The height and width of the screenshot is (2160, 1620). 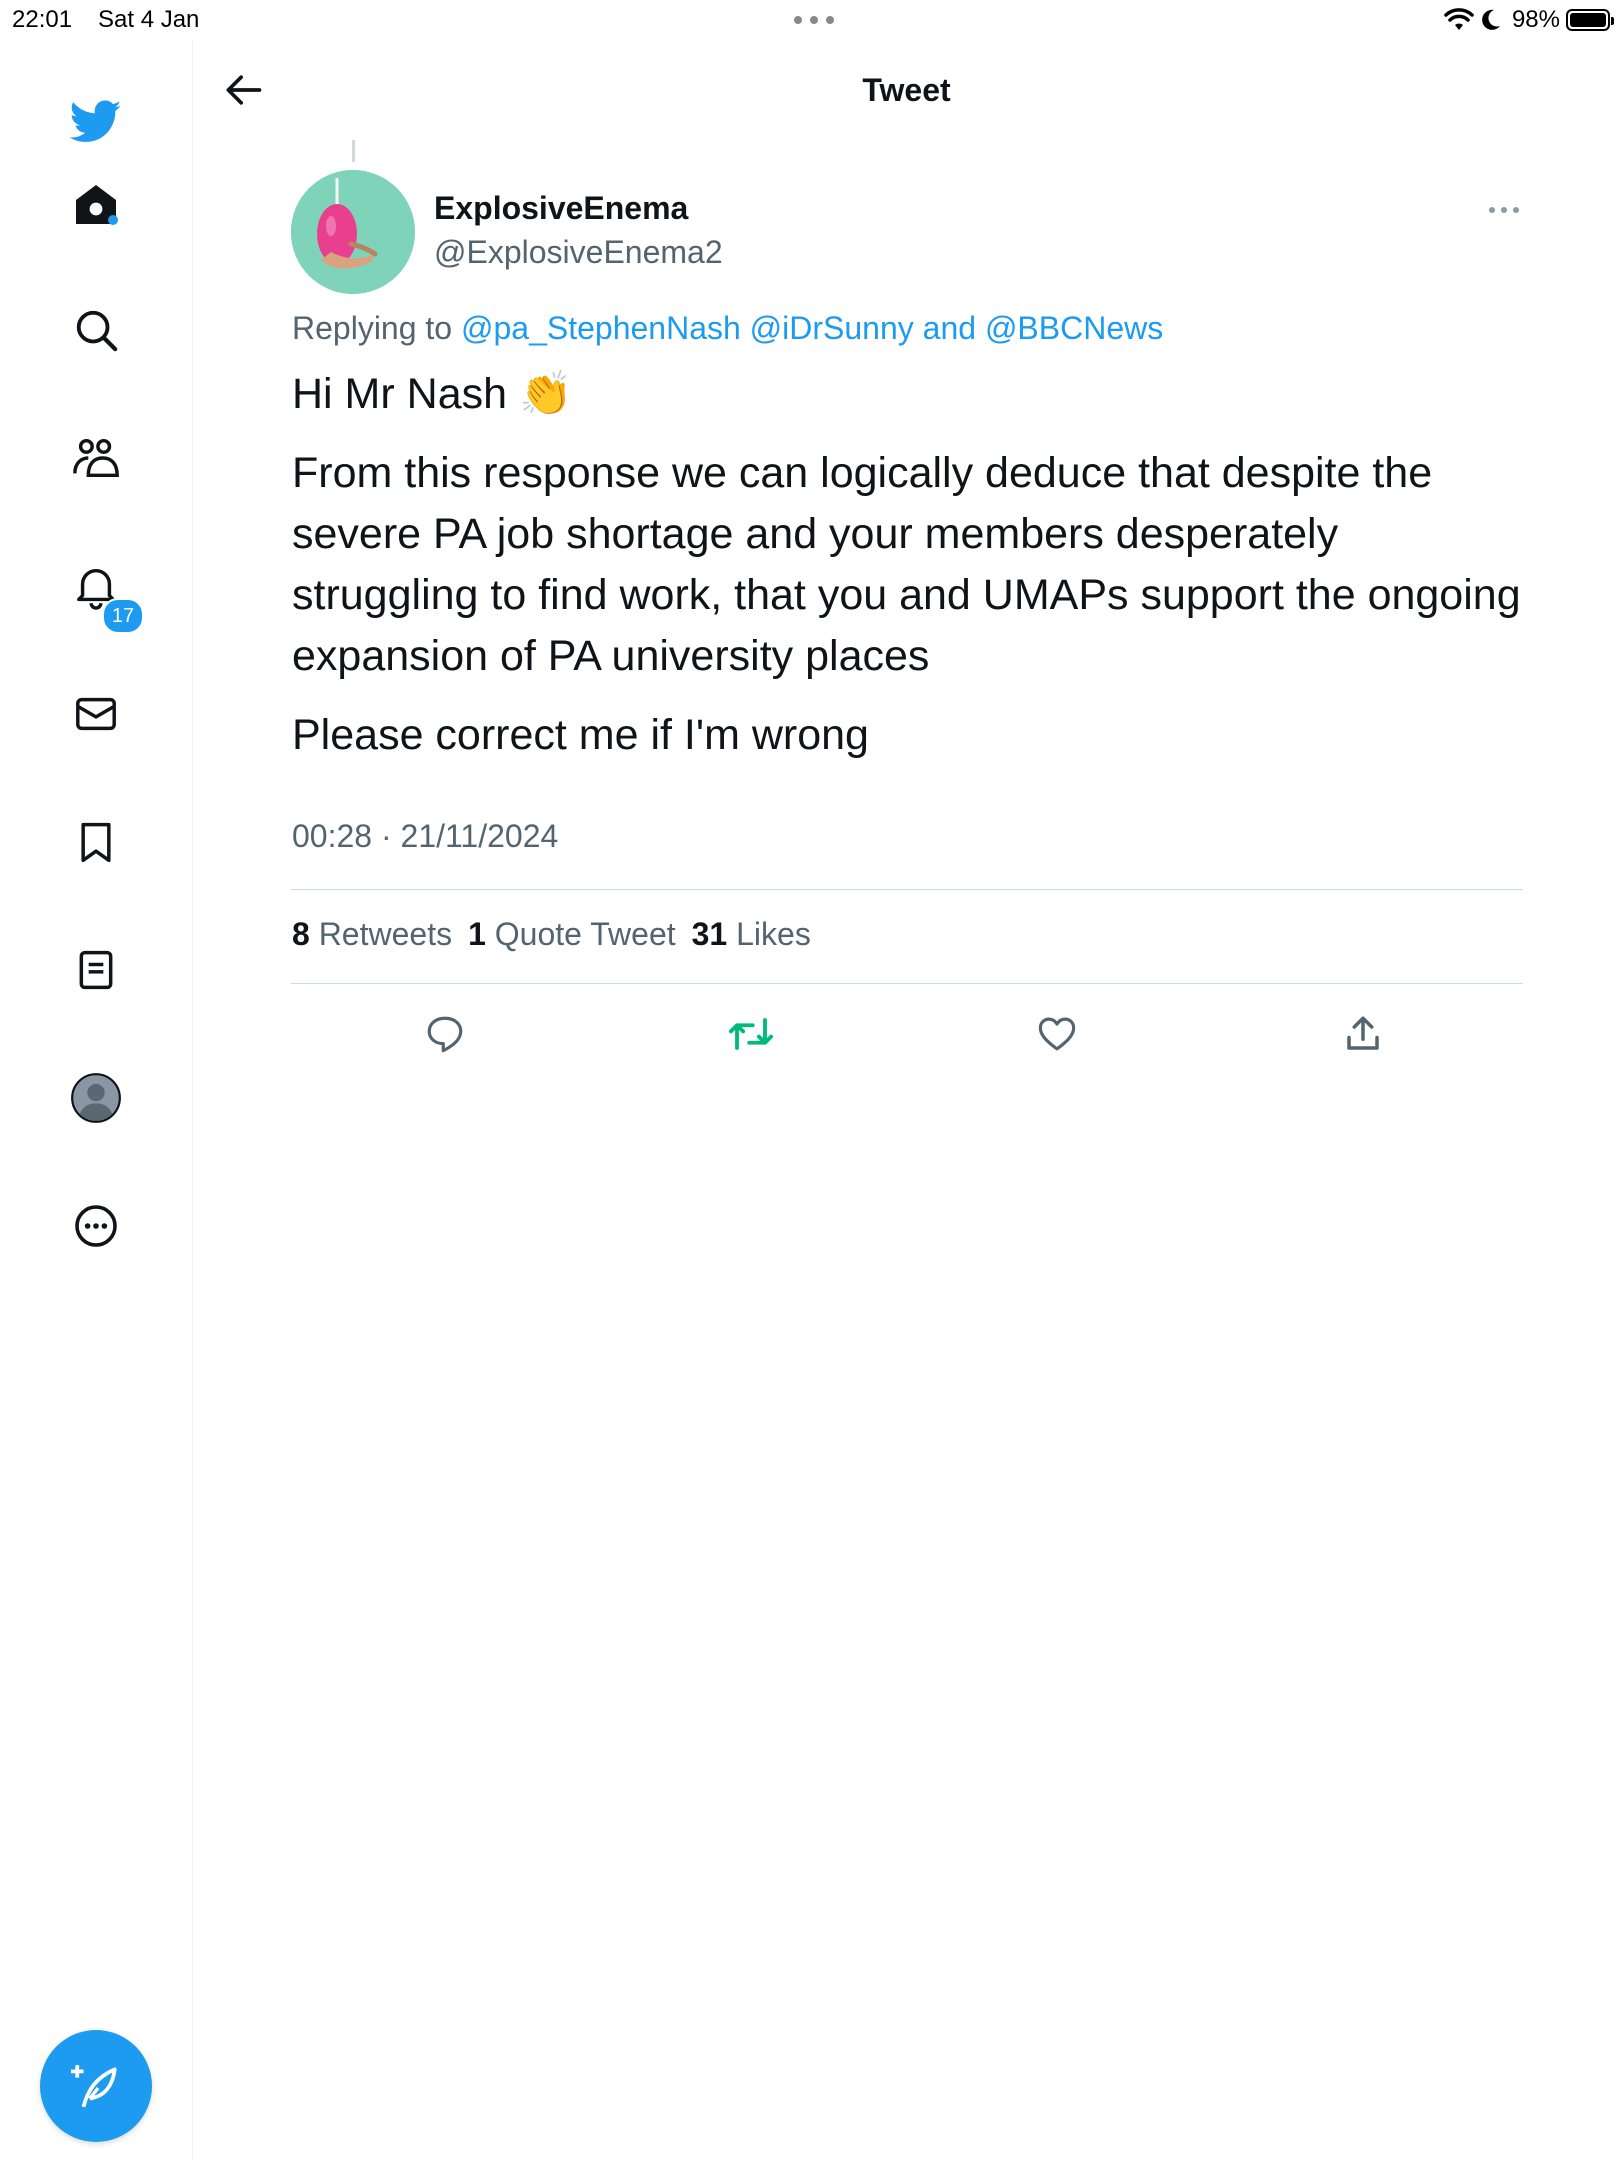 I want to click on replying-and: and, so click(x=949, y=328).